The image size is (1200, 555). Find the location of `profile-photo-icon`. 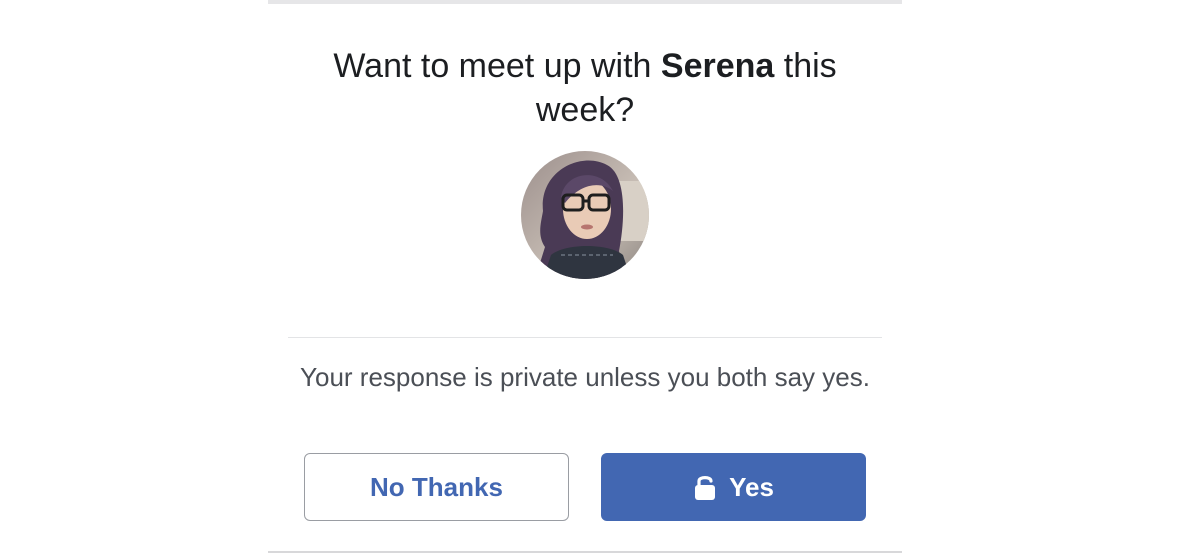

profile-photo-icon is located at coordinates (585, 215).